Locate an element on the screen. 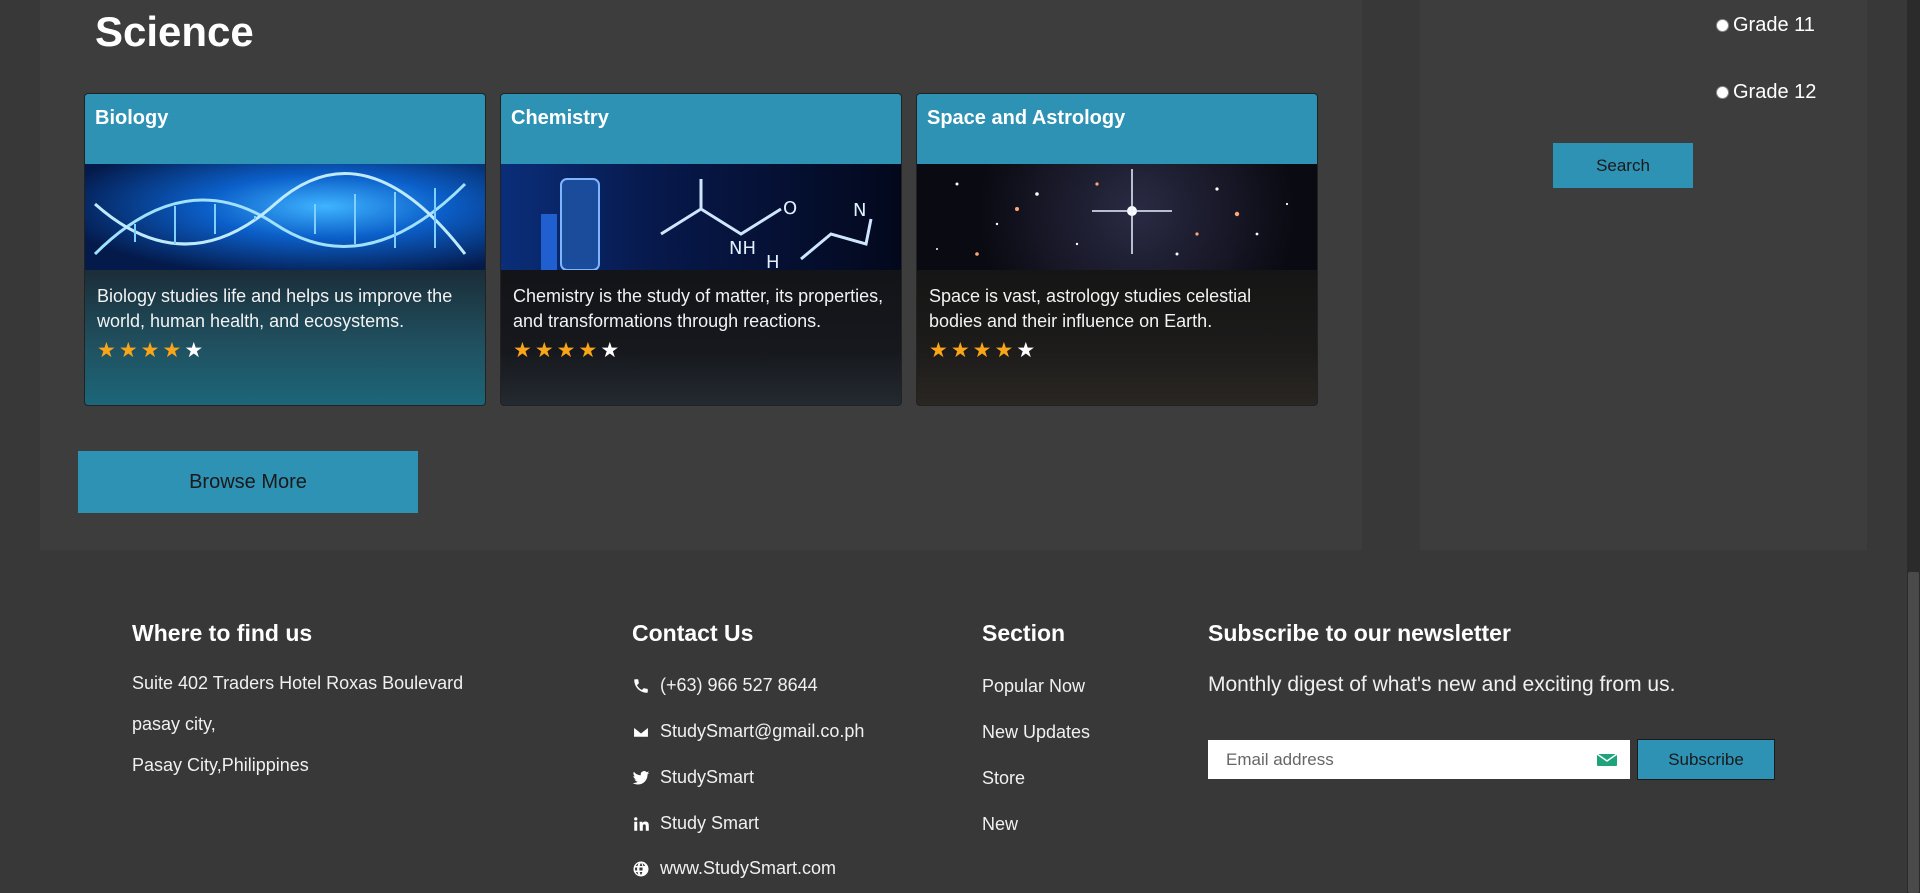 This screenshot has width=1920, height=893. grade-12-option: Grade 12 is located at coordinates (1766, 92).